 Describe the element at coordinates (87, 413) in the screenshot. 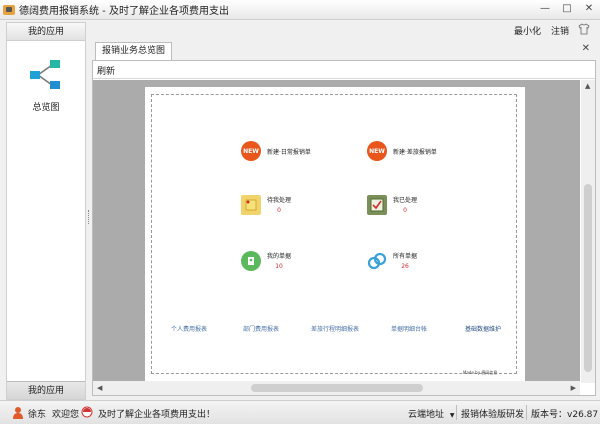

I see `notice-icon` at that location.